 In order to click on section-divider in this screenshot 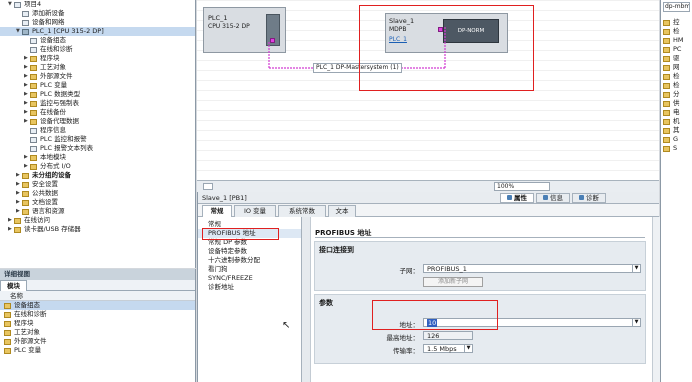, I will do `click(480, 237)`.